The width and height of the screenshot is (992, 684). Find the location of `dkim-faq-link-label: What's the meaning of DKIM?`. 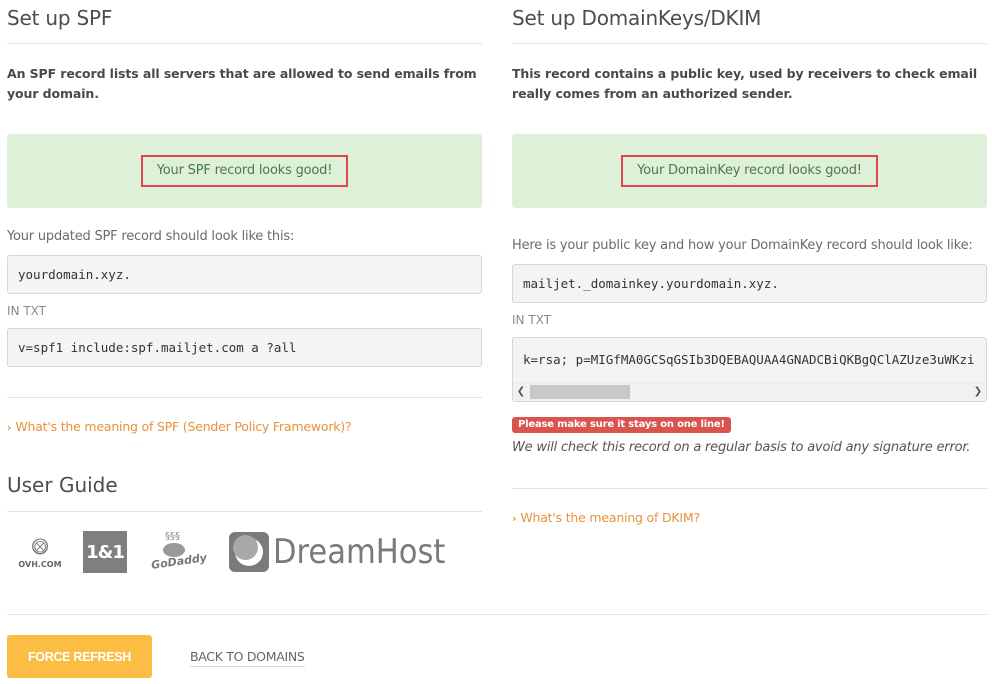

dkim-faq-link-label: What's the meaning of DKIM? is located at coordinates (610, 517).